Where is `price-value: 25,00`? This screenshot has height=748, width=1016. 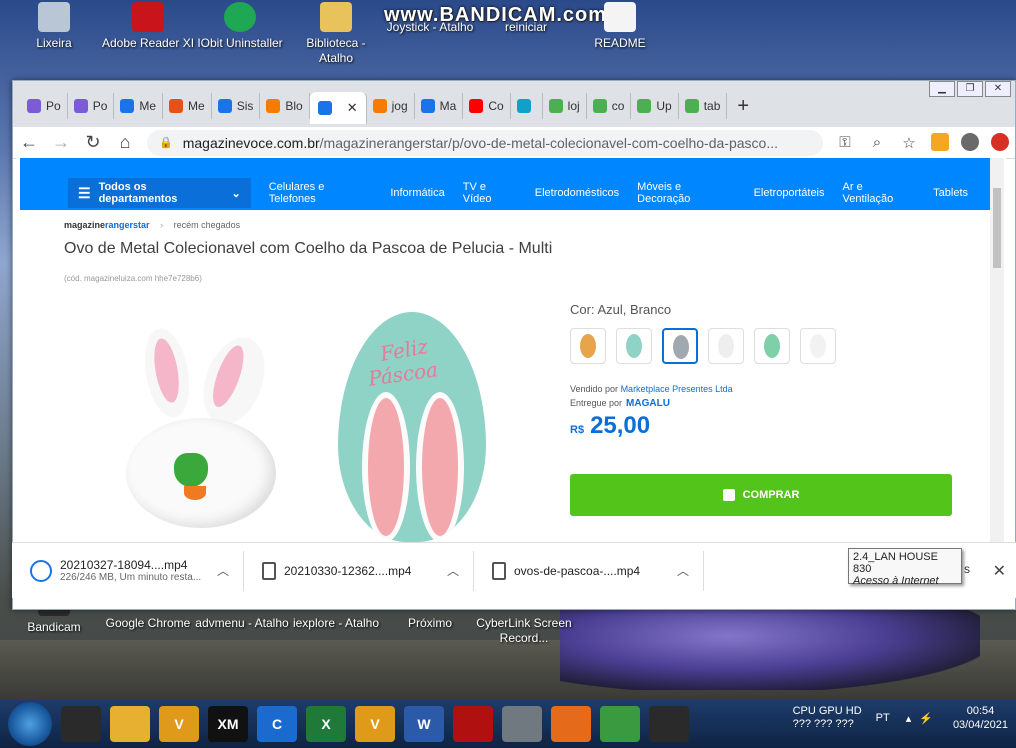 price-value: 25,00 is located at coordinates (620, 425).